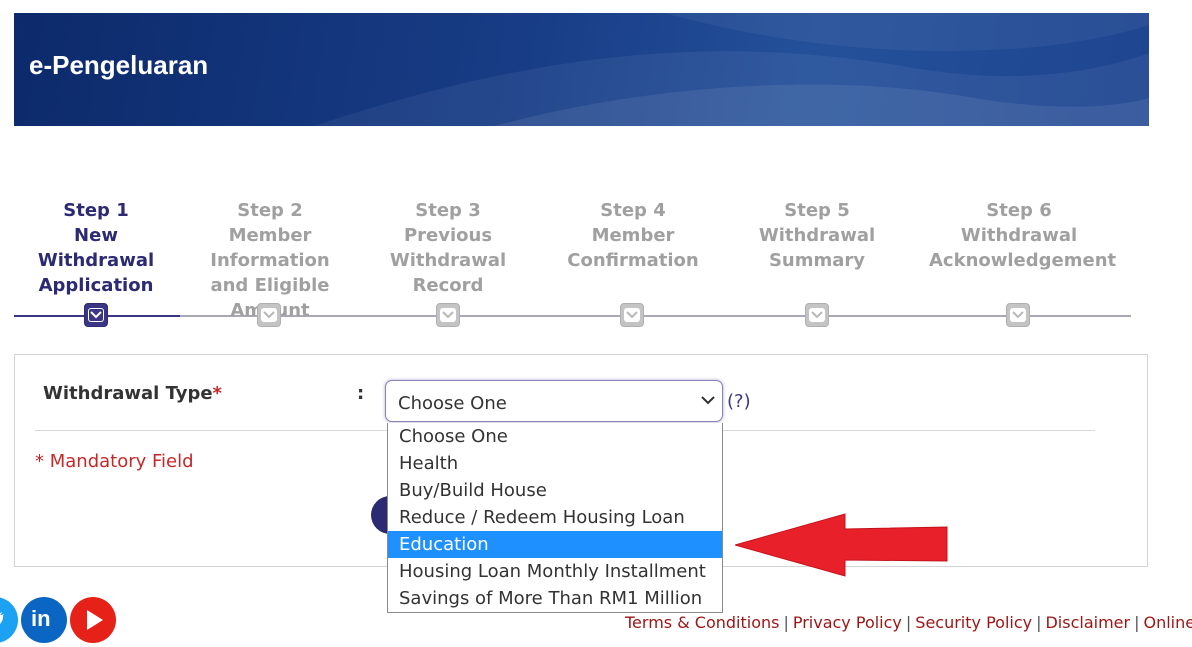  I want to click on step-6: Step 6 Withdrawal Acknowledgement, so click(1023, 235).